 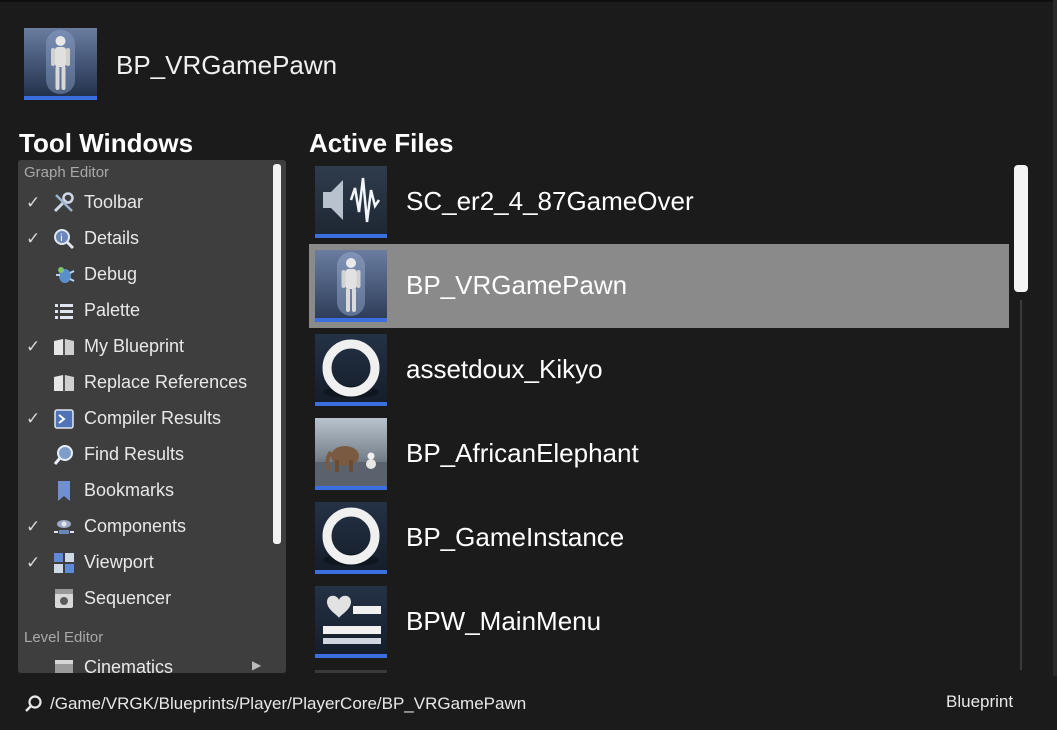 What do you see at coordinates (381, 143) in the screenshot?
I see `active-files-title: Active Files` at bounding box center [381, 143].